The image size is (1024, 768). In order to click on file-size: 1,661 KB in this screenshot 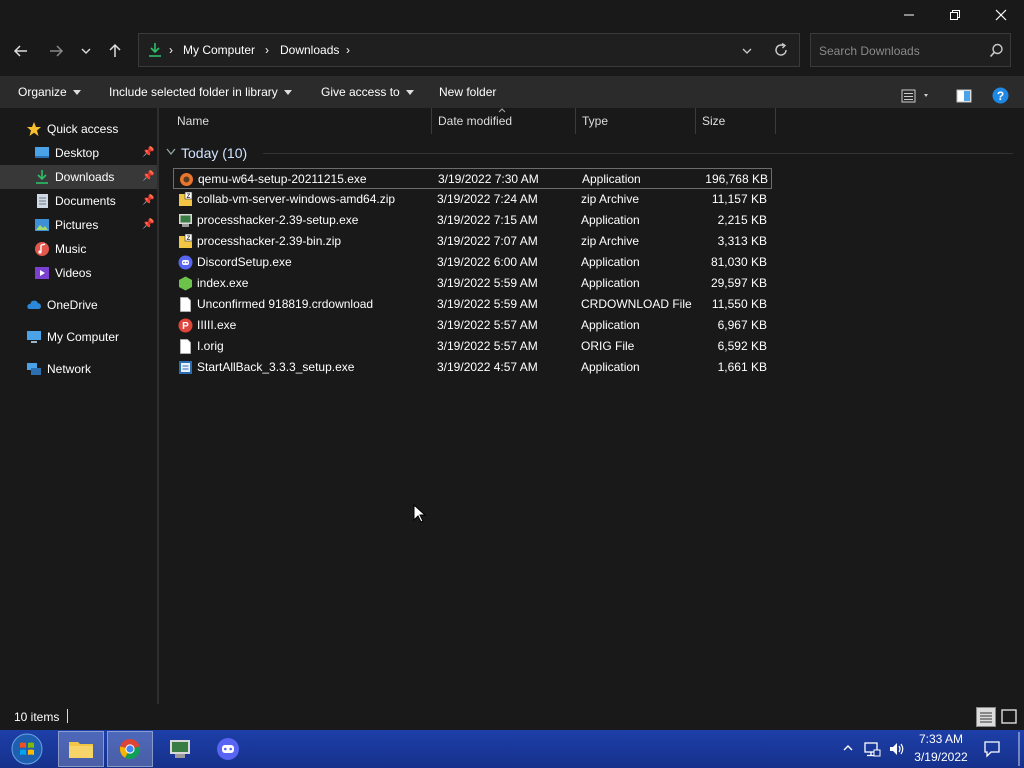, I will do `click(742, 367)`.